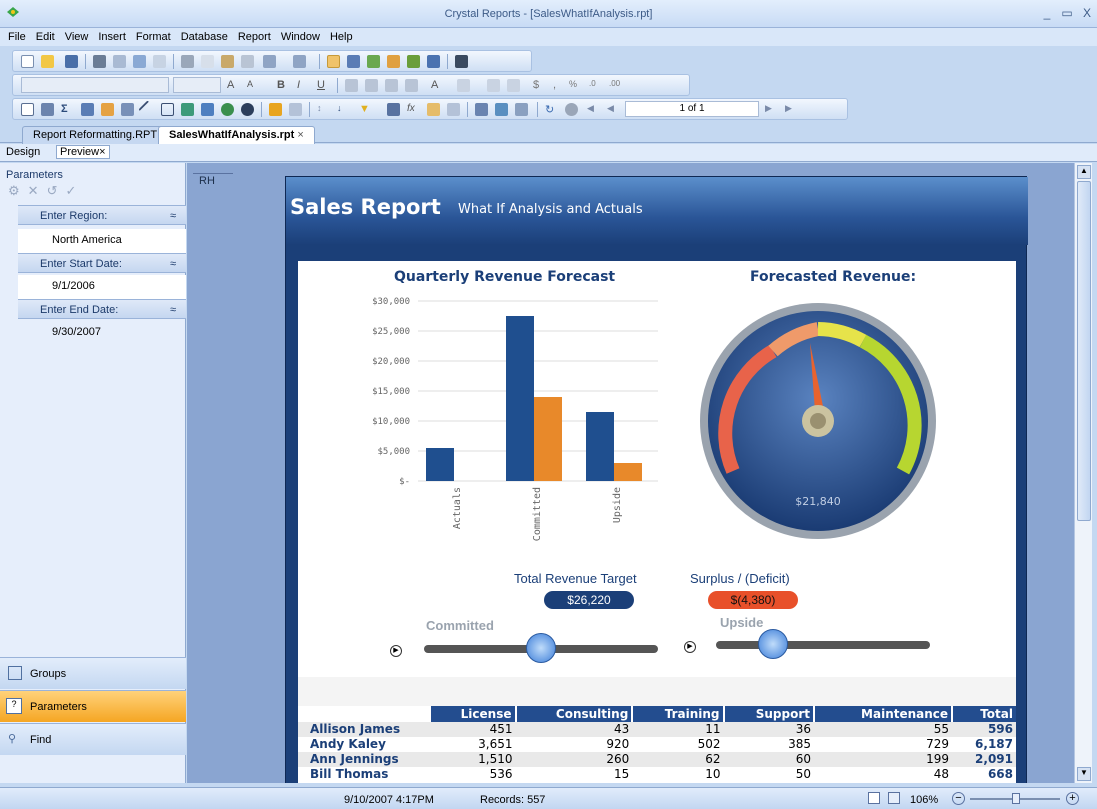  What do you see at coordinates (396, 651) in the screenshot?
I see `play-committed-icon: ▶` at bounding box center [396, 651].